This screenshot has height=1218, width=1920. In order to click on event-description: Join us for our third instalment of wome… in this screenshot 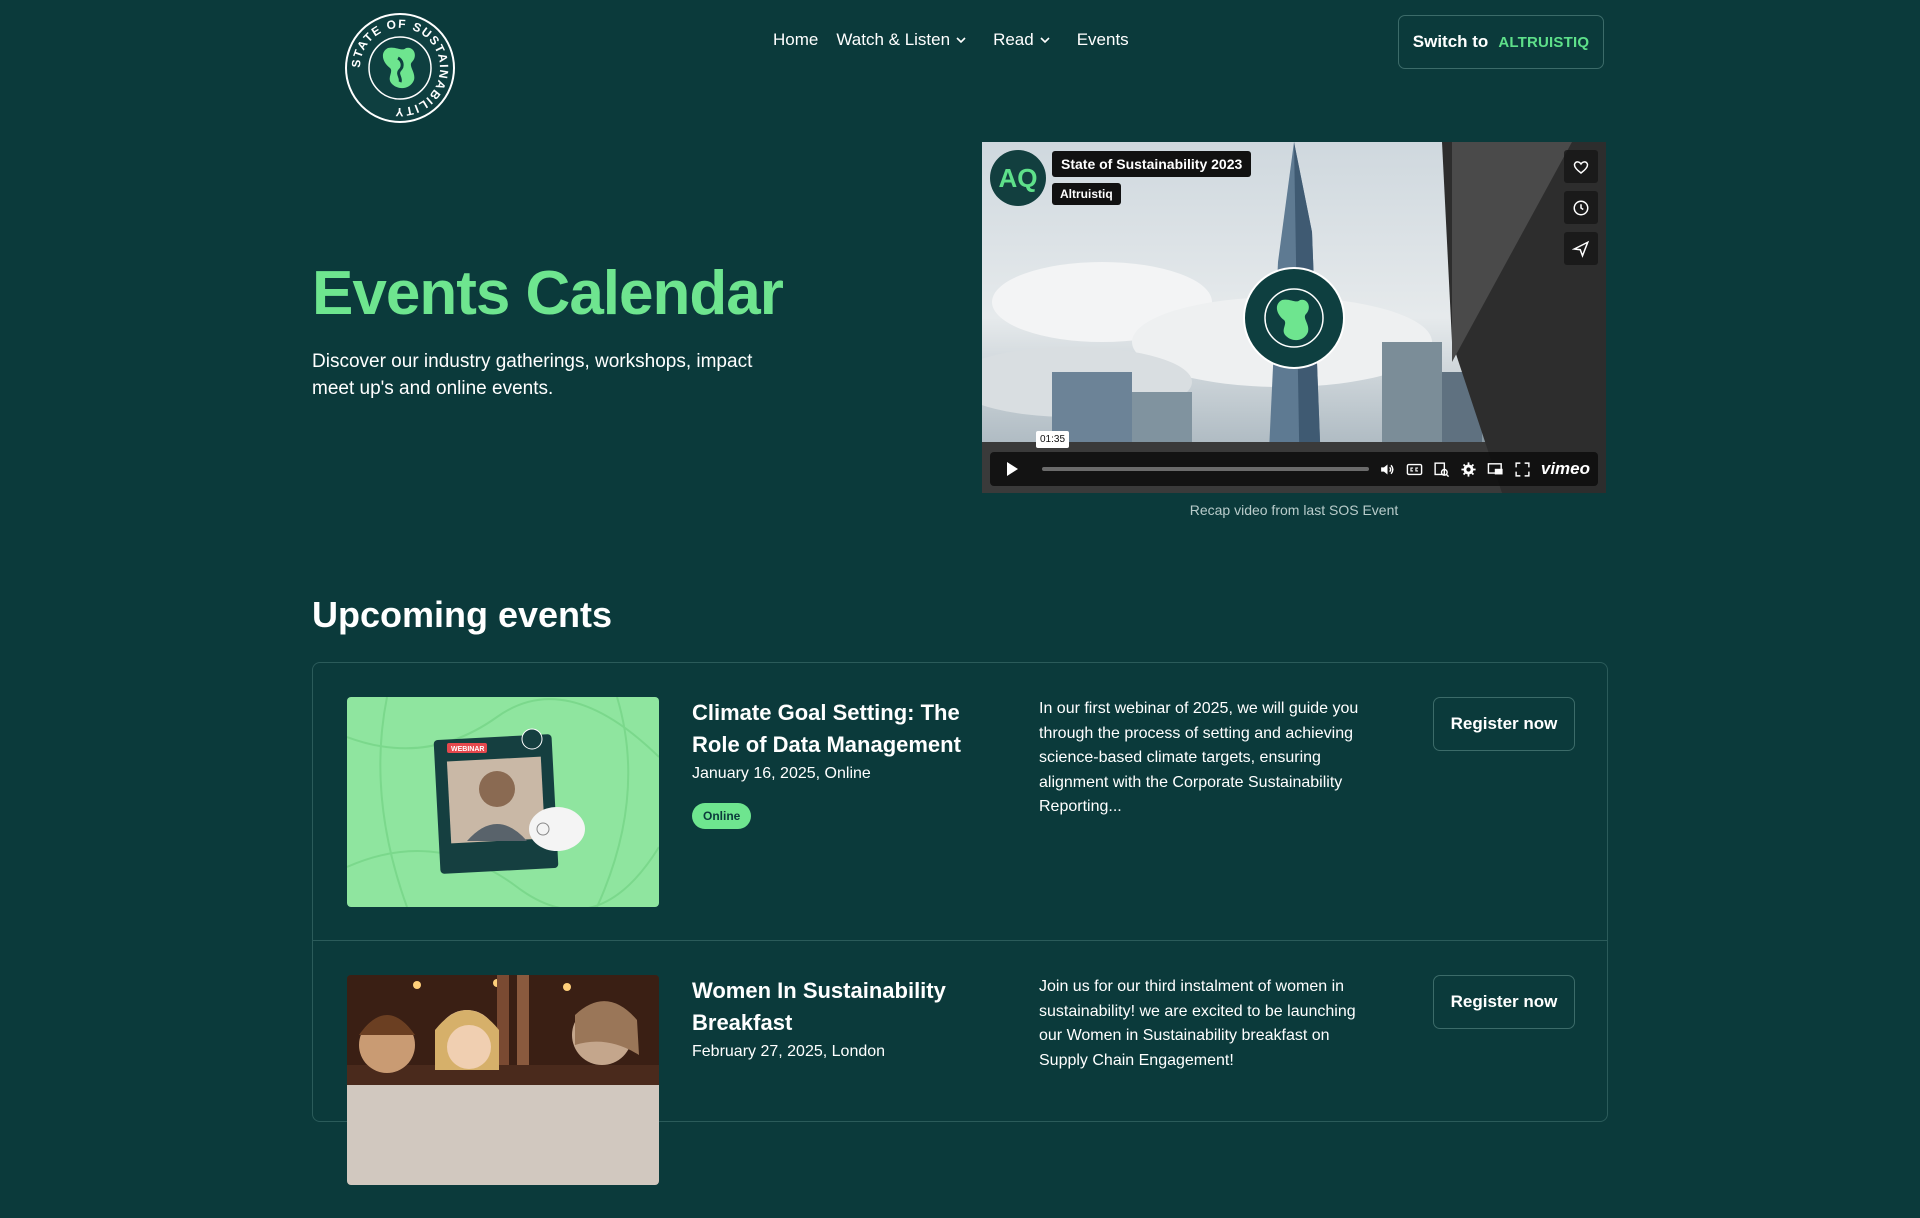, I will do `click(1197, 1023)`.